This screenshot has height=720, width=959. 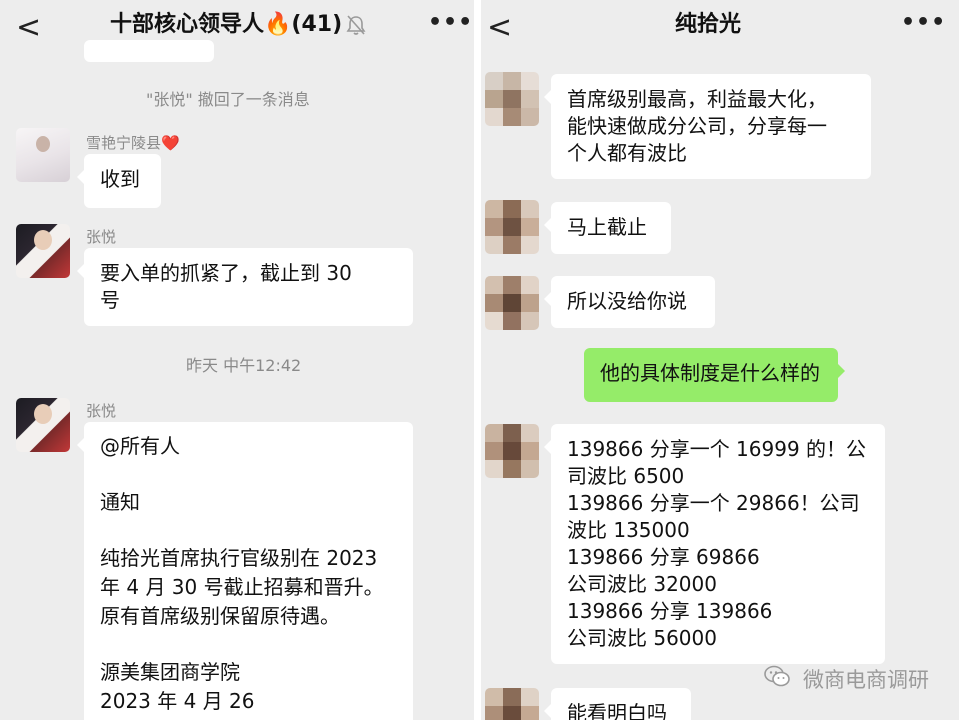 I want to click on message-text: 司波比 6500, so click(x=626, y=476).